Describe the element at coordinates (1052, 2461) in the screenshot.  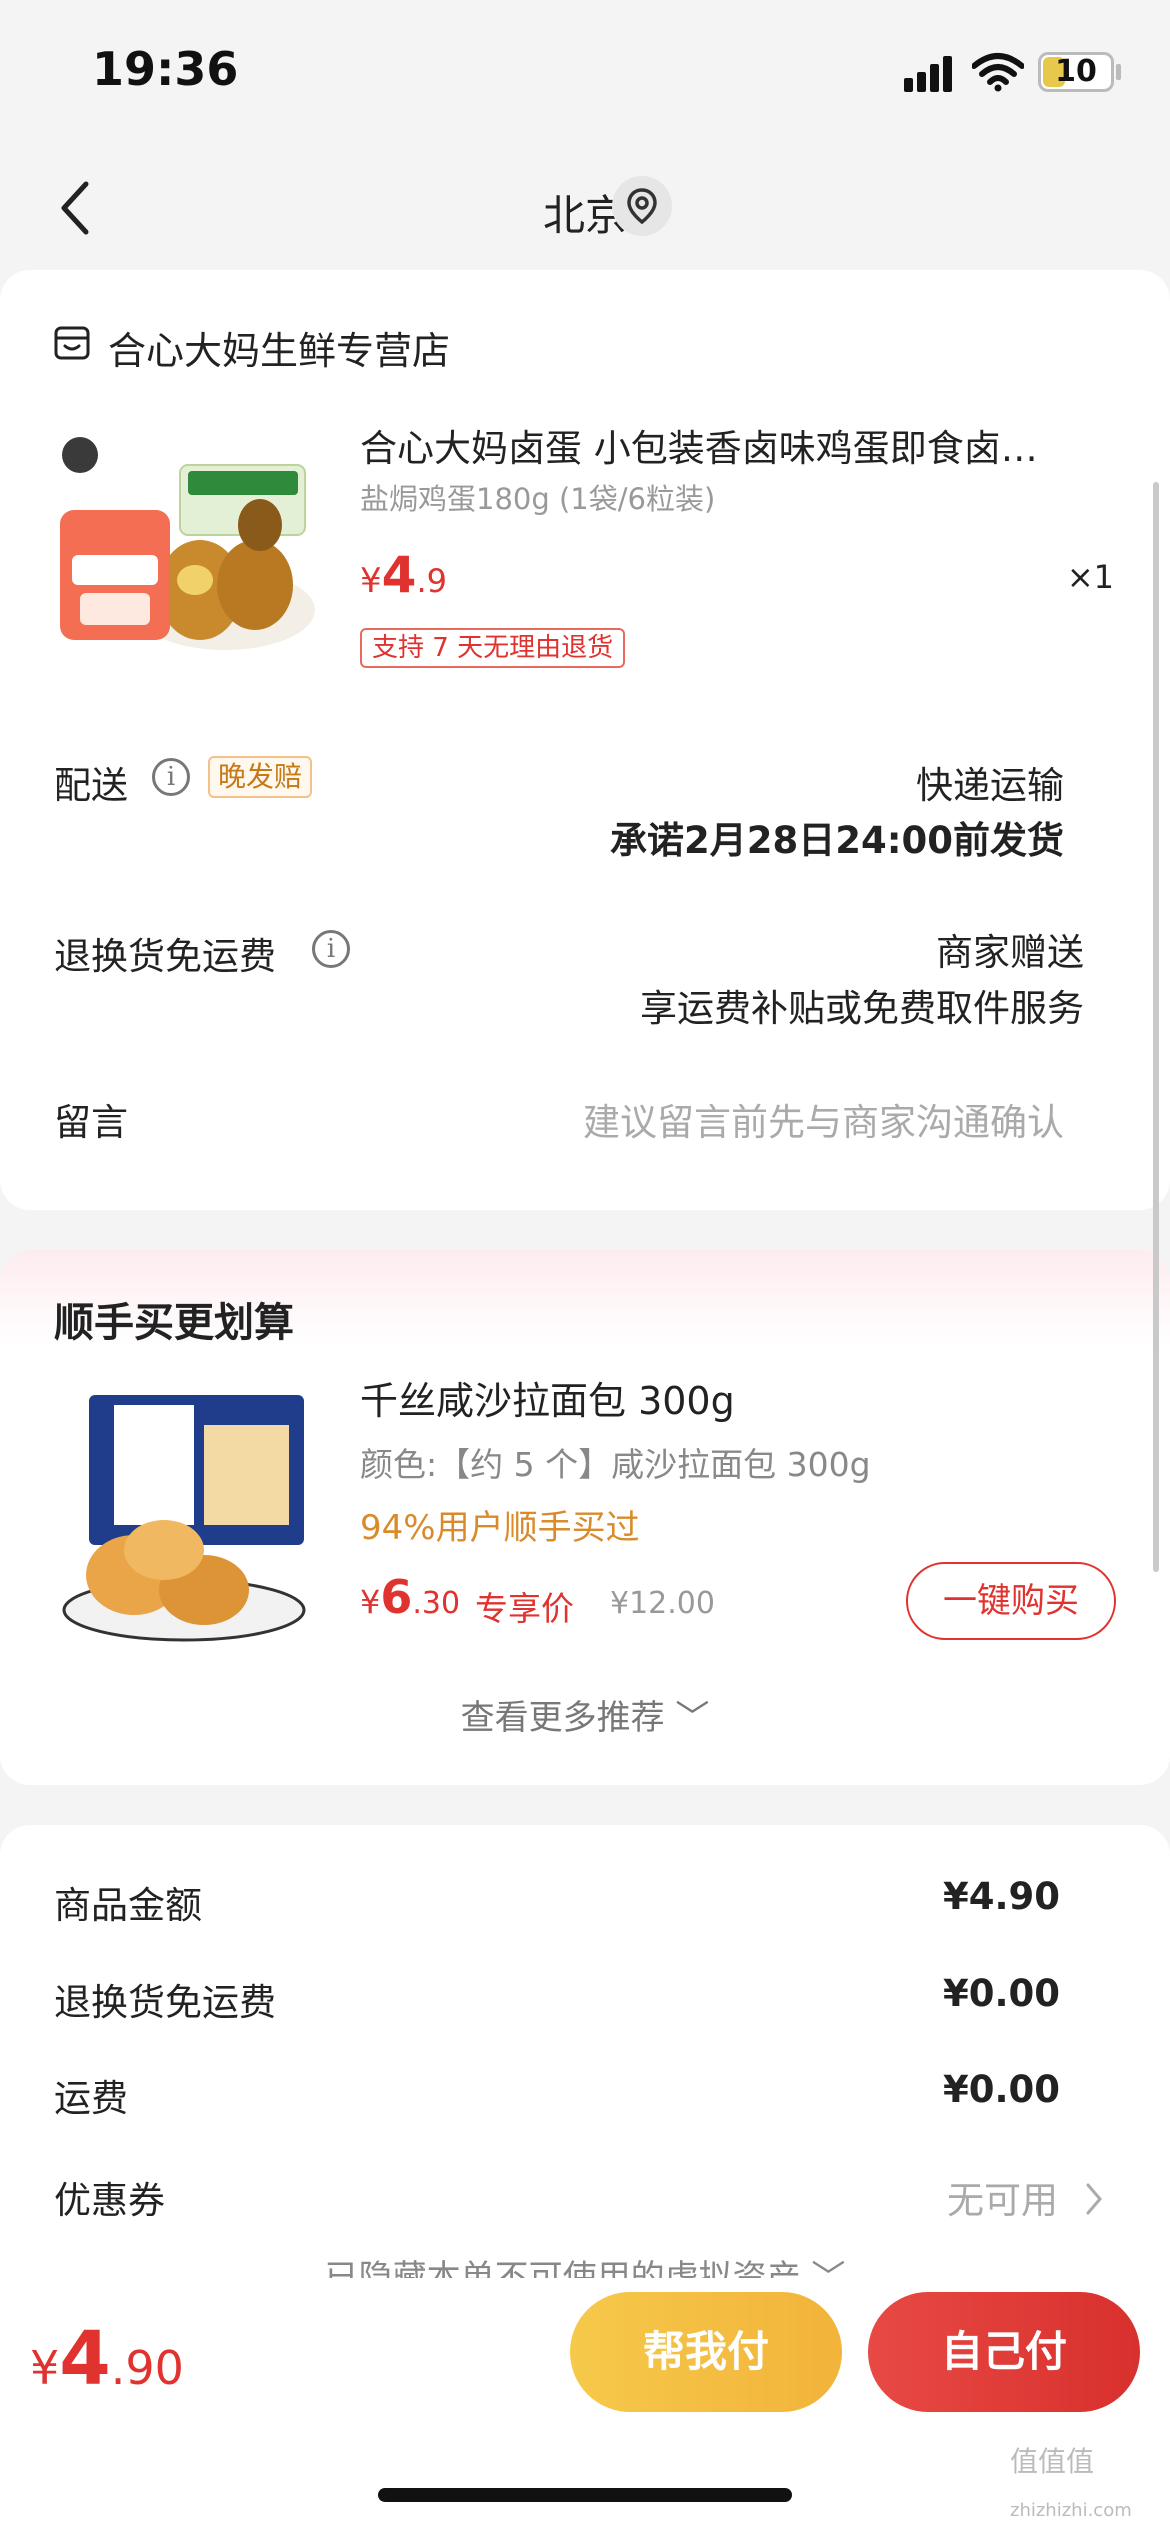
I see `watermark: 值值值` at that location.